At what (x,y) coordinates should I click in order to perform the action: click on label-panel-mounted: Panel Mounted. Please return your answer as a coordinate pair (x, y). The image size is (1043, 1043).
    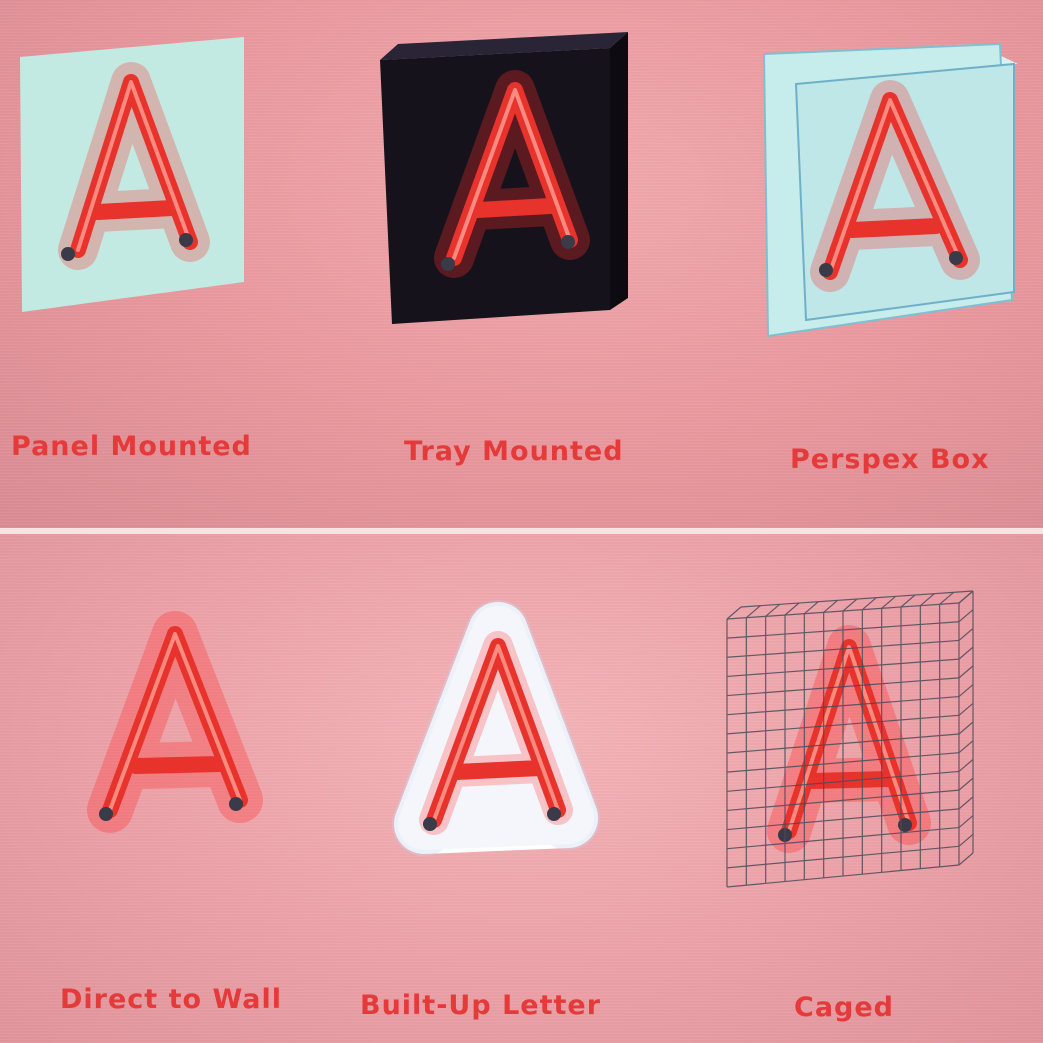
    Looking at the image, I should click on (131, 446).